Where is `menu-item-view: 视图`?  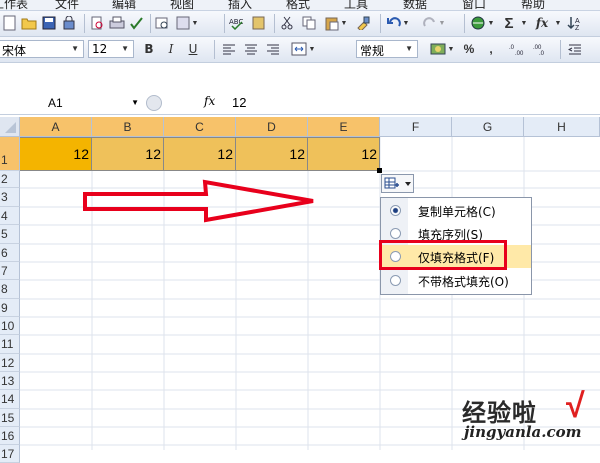 menu-item-view: 视图 is located at coordinates (182, 5).